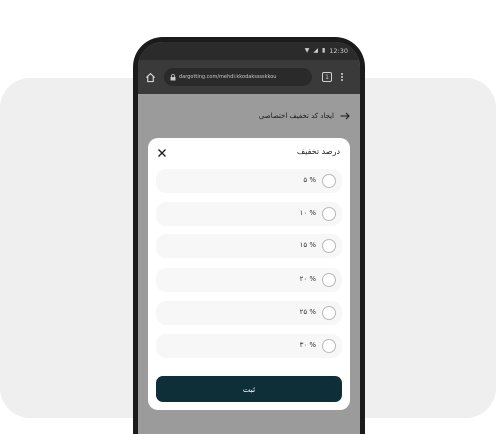 This screenshot has width=496, height=434. What do you see at coordinates (307, 213) in the screenshot?
I see `option-label: % ۱۰` at bounding box center [307, 213].